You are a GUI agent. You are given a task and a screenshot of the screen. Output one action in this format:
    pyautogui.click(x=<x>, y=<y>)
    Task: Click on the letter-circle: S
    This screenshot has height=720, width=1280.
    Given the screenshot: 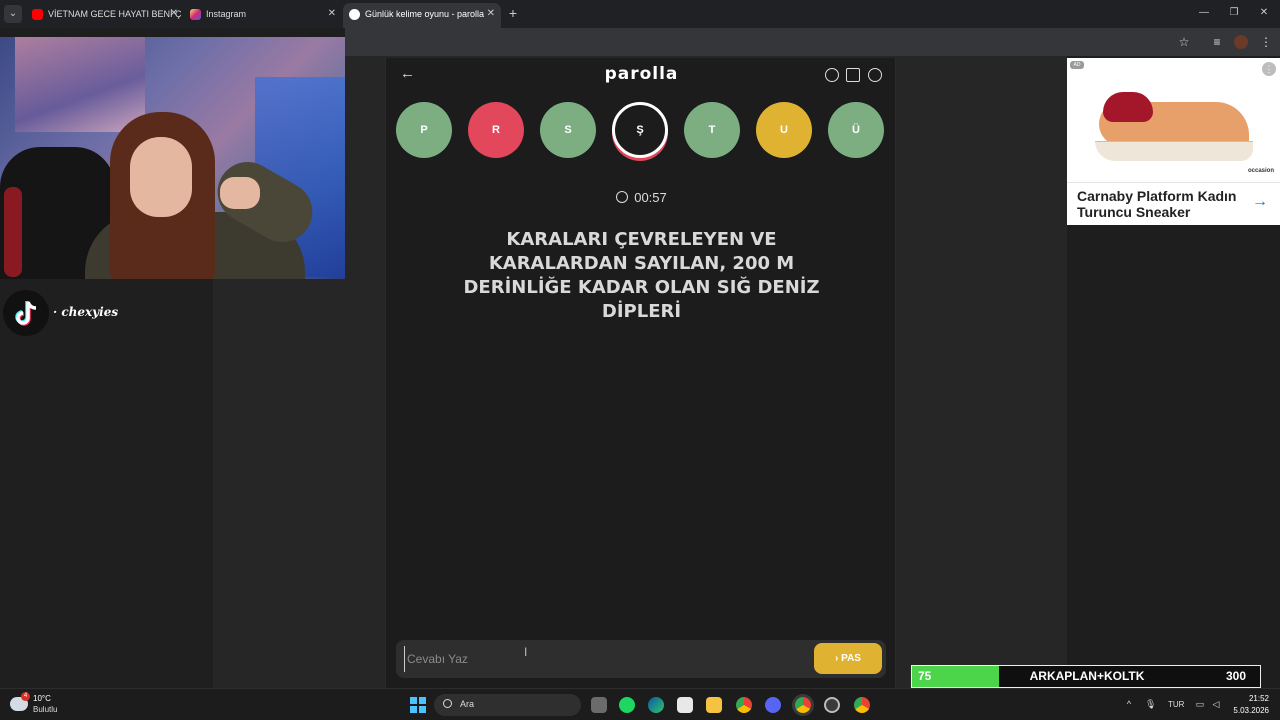 What is the action you would take?
    pyautogui.click(x=568, y=130)
    